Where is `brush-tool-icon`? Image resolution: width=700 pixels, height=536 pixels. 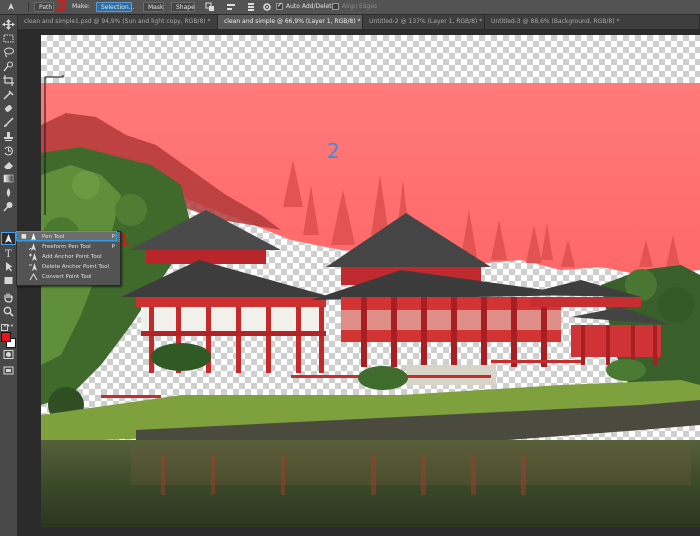 brush-tool-icon is located at coordinates (8, 122).